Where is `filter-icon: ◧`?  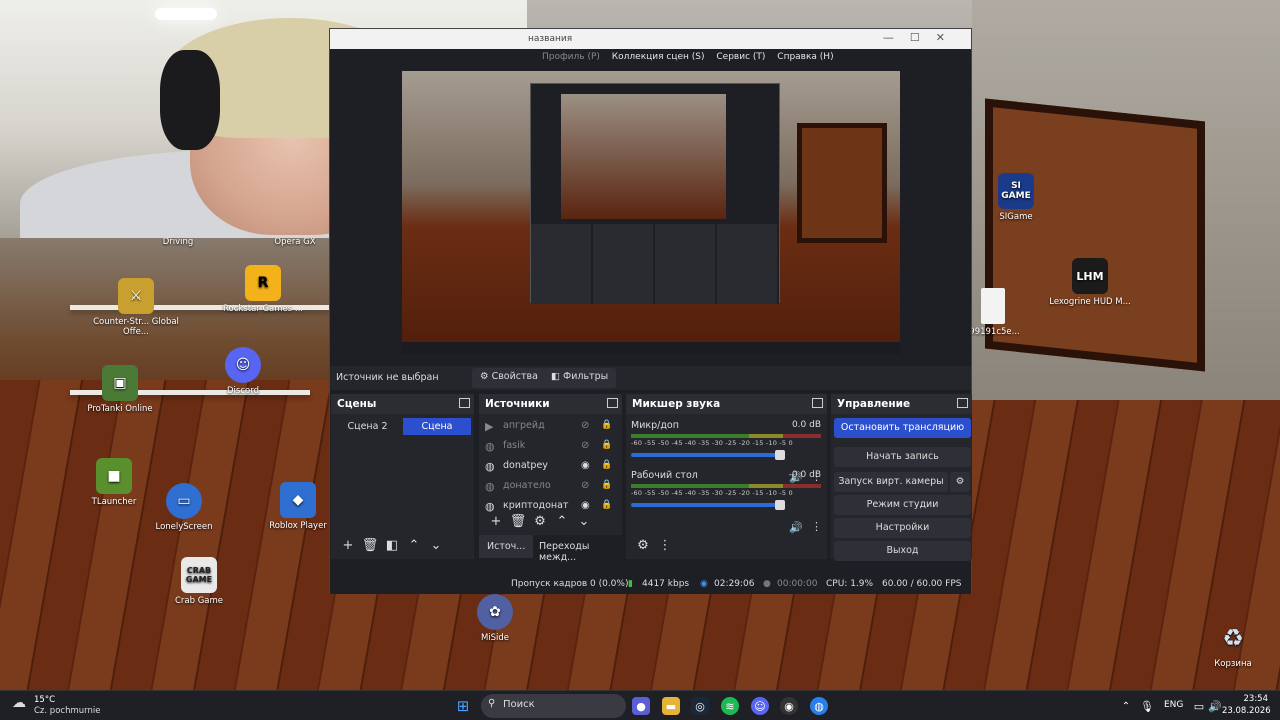 filter-icon: ◧ is located at coordinates (392, 545).